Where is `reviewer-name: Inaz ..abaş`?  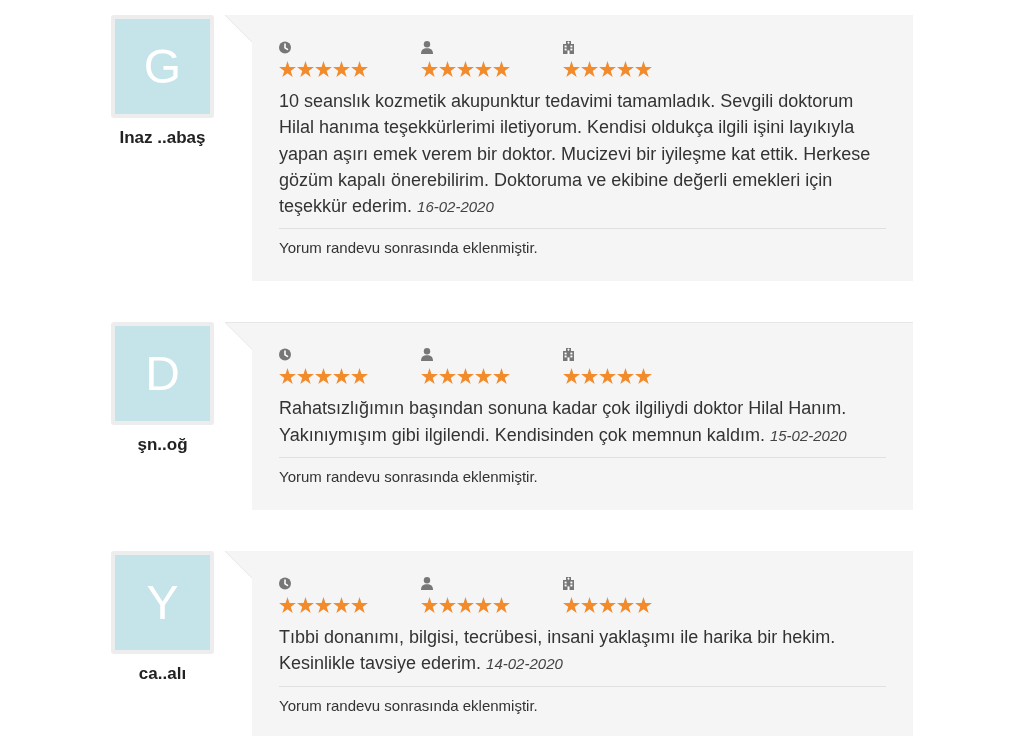
reviewer-name: Inaz ..abaş is located at coordinates (162, 138).